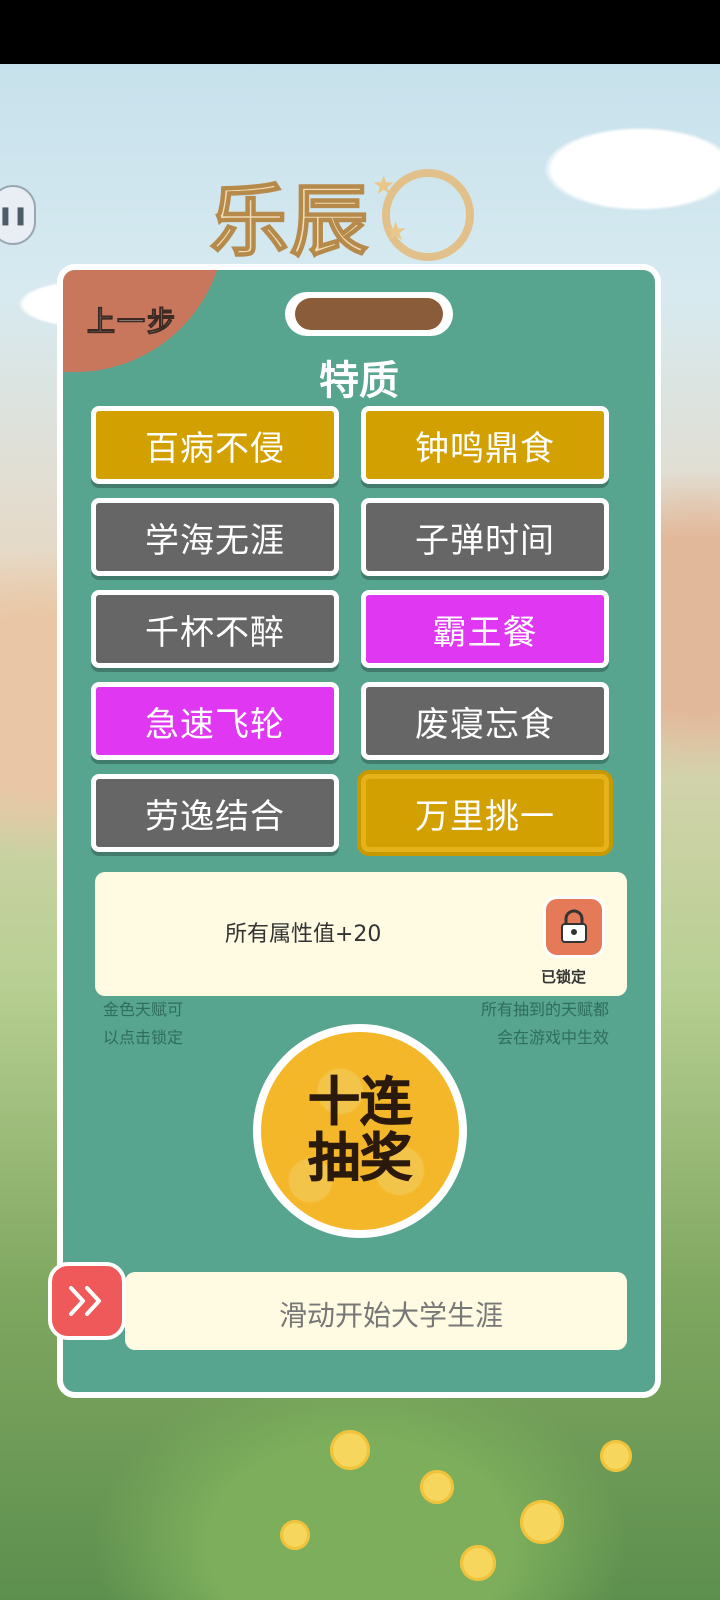 The image size is (720, 1600). I want to click on trait-label: 劳逸结合, so click(215, 816).